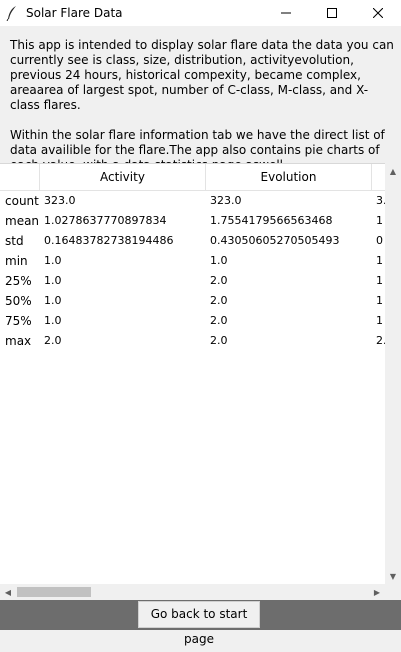 Image resolution: width=401 pixels, height=652 pixels. What do you see at coordinates (393, 592) in the screenshot?
I see `scrollbar-corner` at bounding box center [393, 592].